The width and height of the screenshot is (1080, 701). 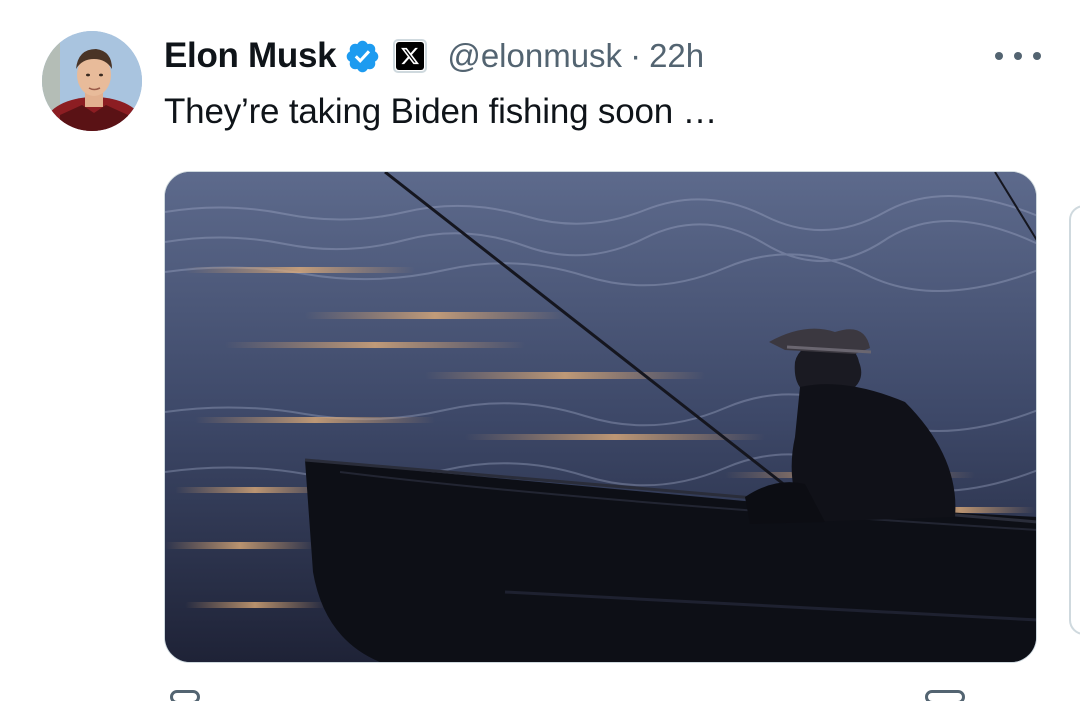 I want to click on x-logo-icon, so click(x=410, y=56).